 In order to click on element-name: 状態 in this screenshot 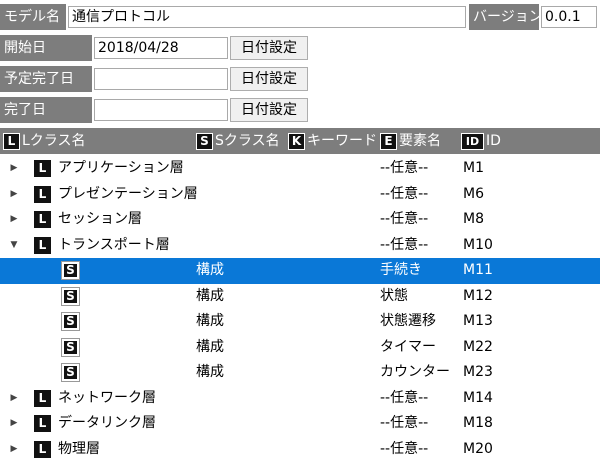, I will do `click(394, 295)`.